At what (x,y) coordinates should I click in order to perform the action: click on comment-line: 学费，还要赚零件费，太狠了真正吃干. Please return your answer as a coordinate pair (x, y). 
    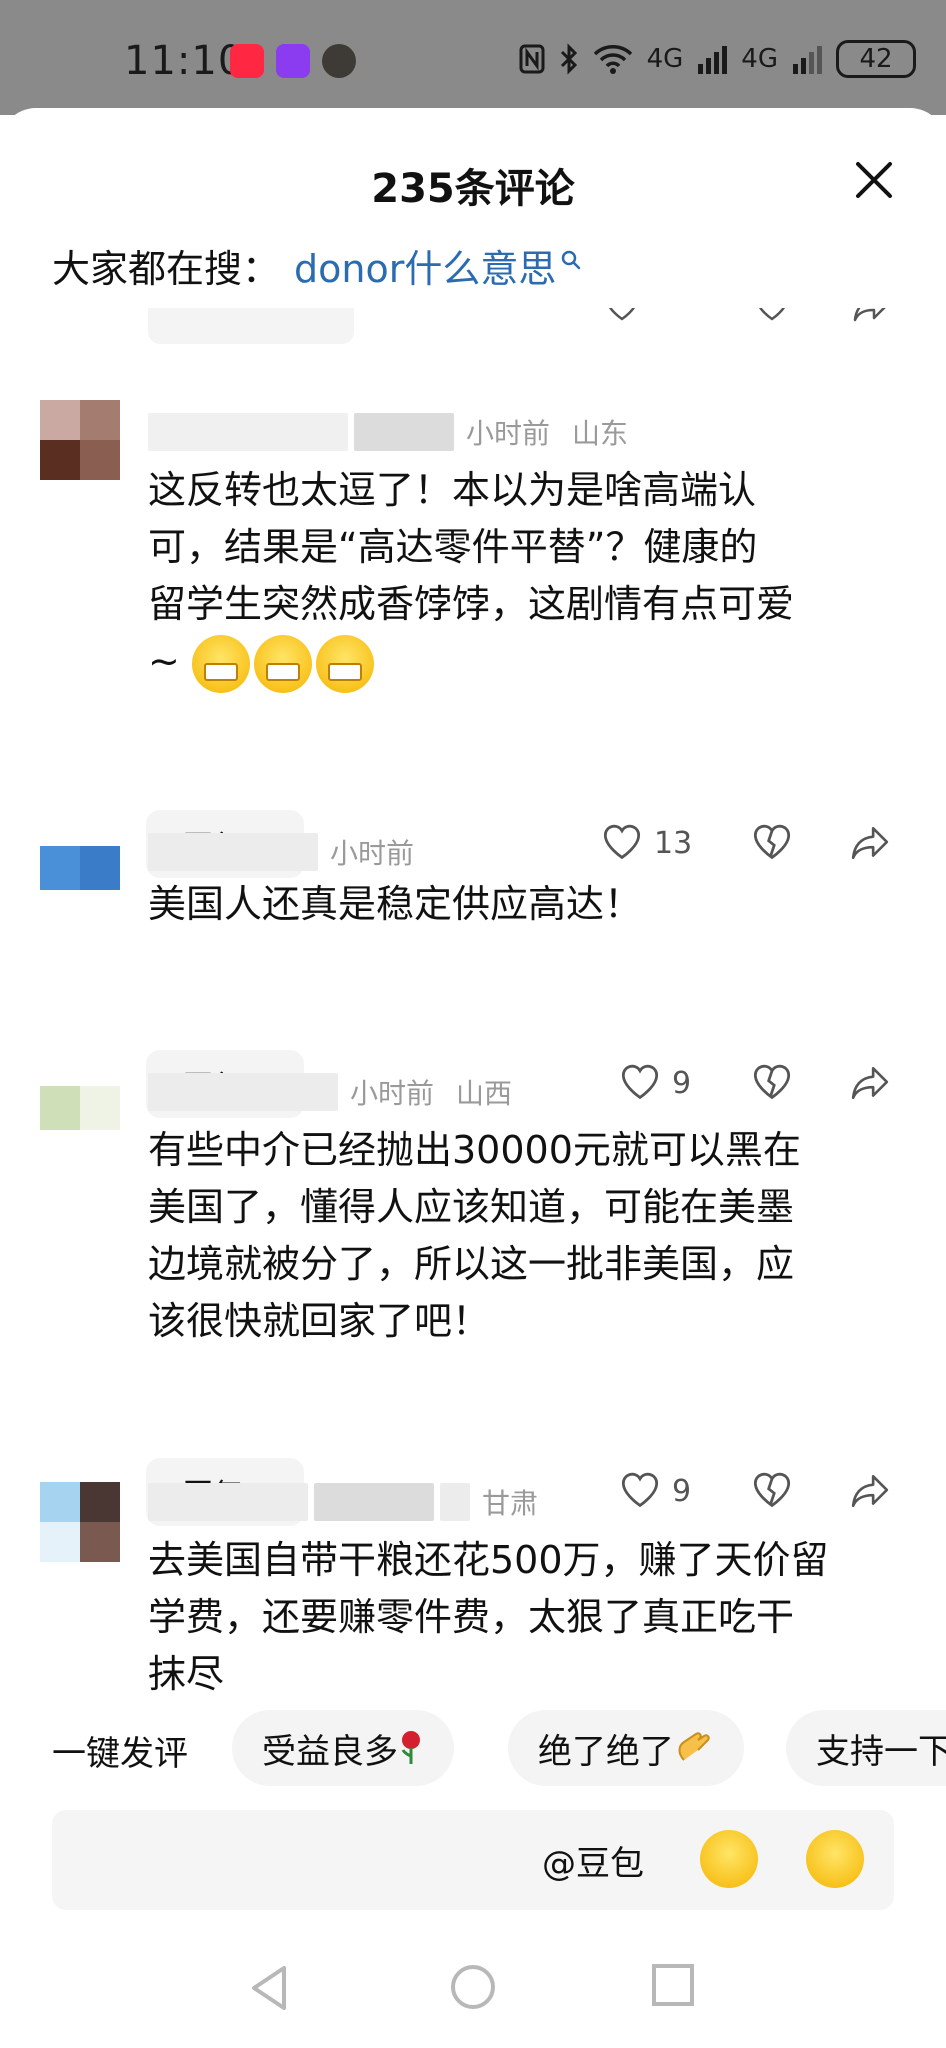
    Looking at the image, I should click on (471, 1617).